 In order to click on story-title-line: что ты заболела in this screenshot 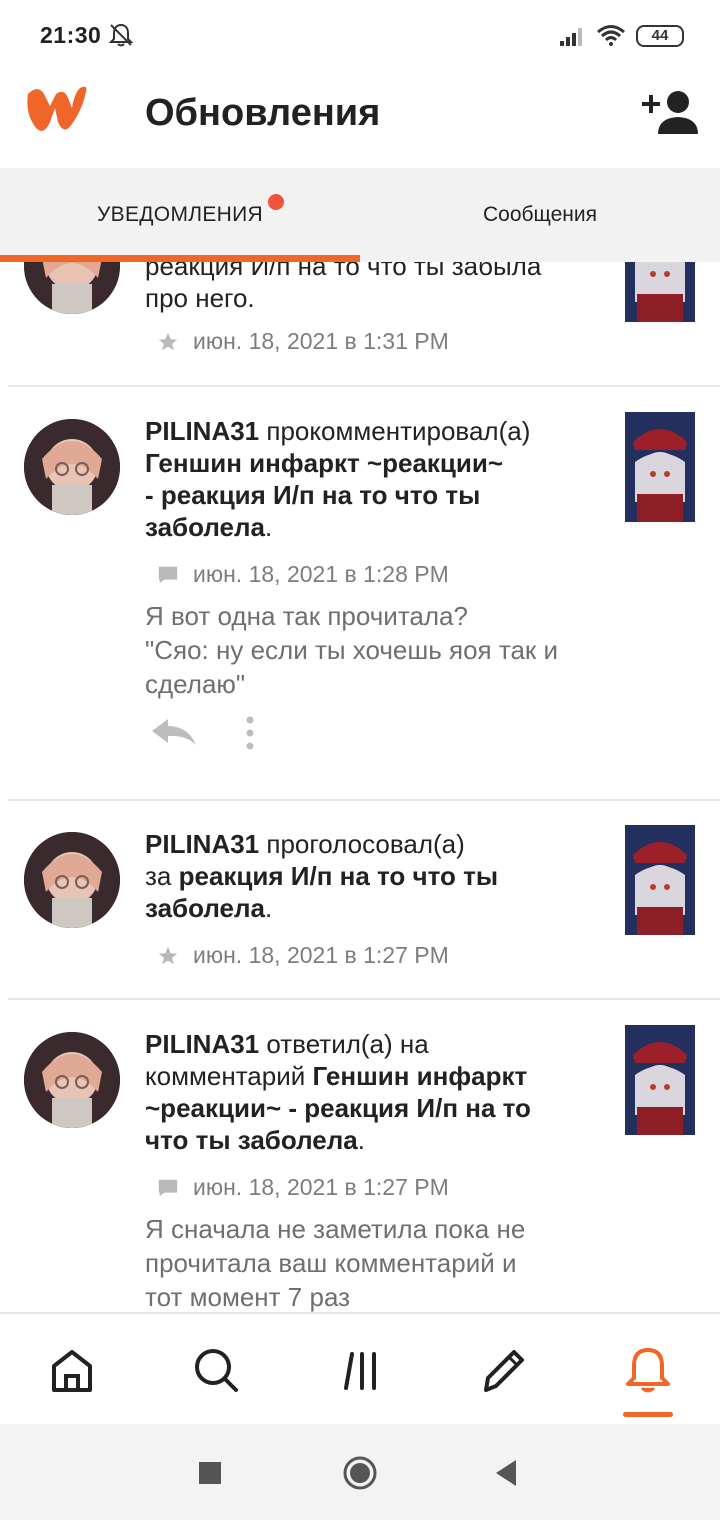, I will do `click(251, 1140)`.